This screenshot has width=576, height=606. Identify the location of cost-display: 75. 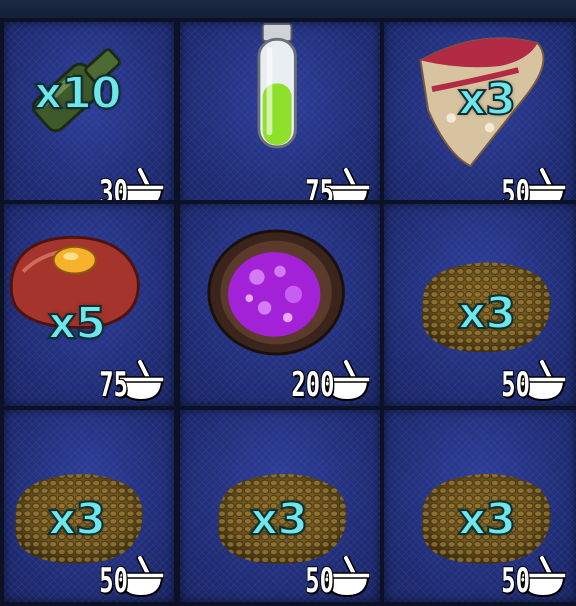
(125, 381).